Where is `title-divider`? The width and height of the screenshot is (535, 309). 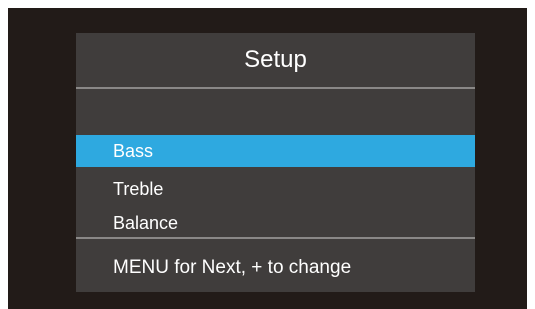
title-divider is located at coordinates (275, 88).